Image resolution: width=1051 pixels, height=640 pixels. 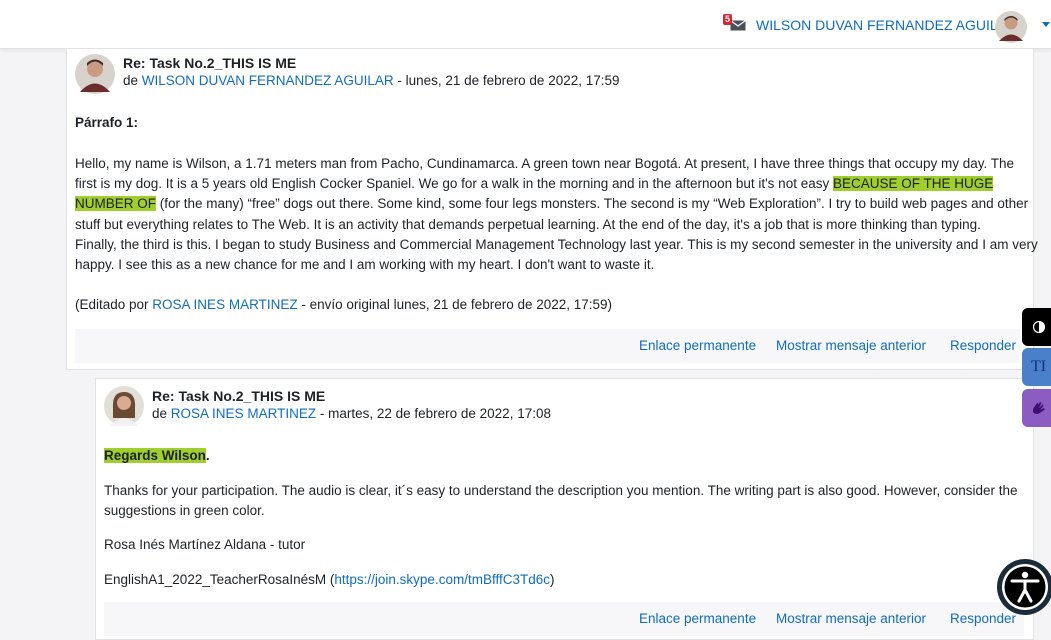 I want to click on edited-prefix: (Editado por, so click(x=114, y=304).